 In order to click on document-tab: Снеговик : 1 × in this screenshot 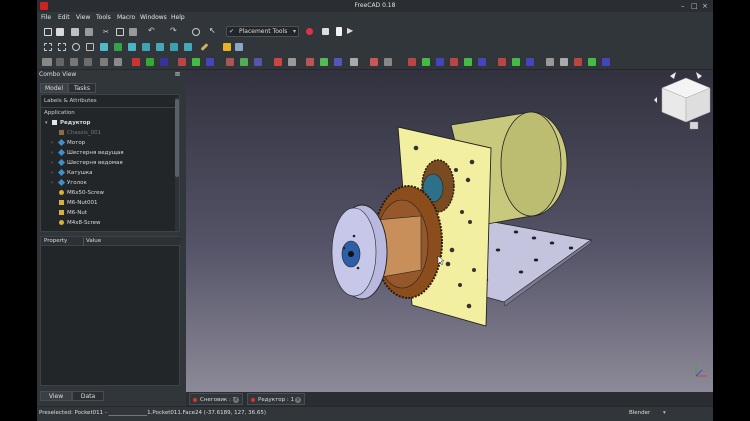, I will do `click(216, 399)`.